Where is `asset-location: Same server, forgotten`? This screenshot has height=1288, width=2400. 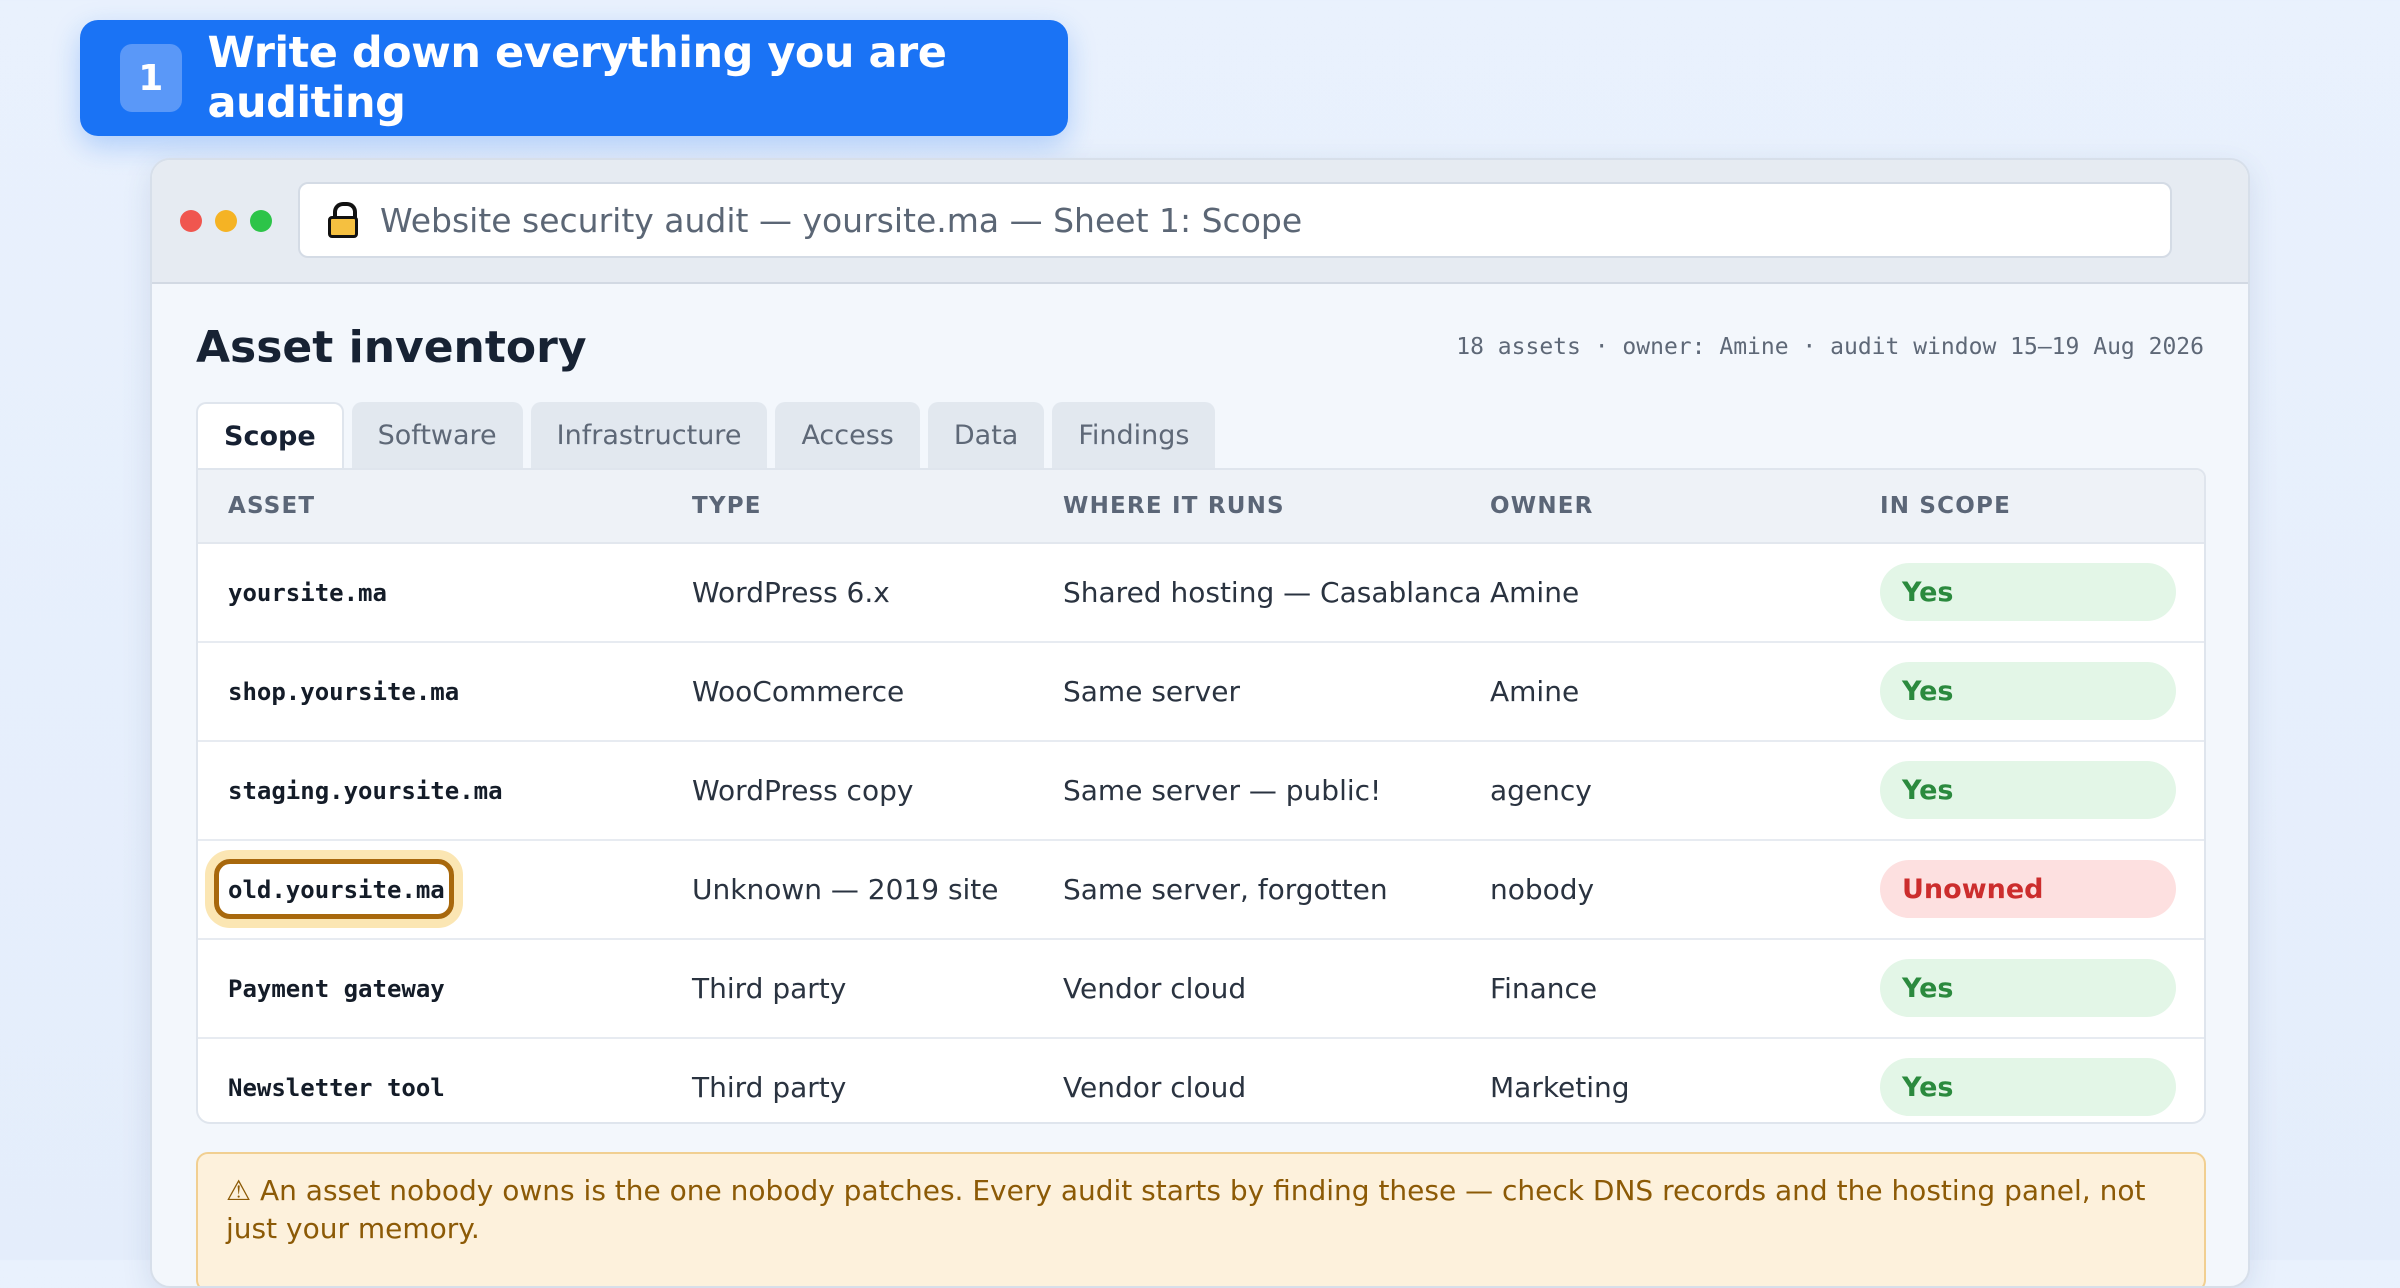 asset-location: Same server, forgotten is located at coordinates (1225, 889).